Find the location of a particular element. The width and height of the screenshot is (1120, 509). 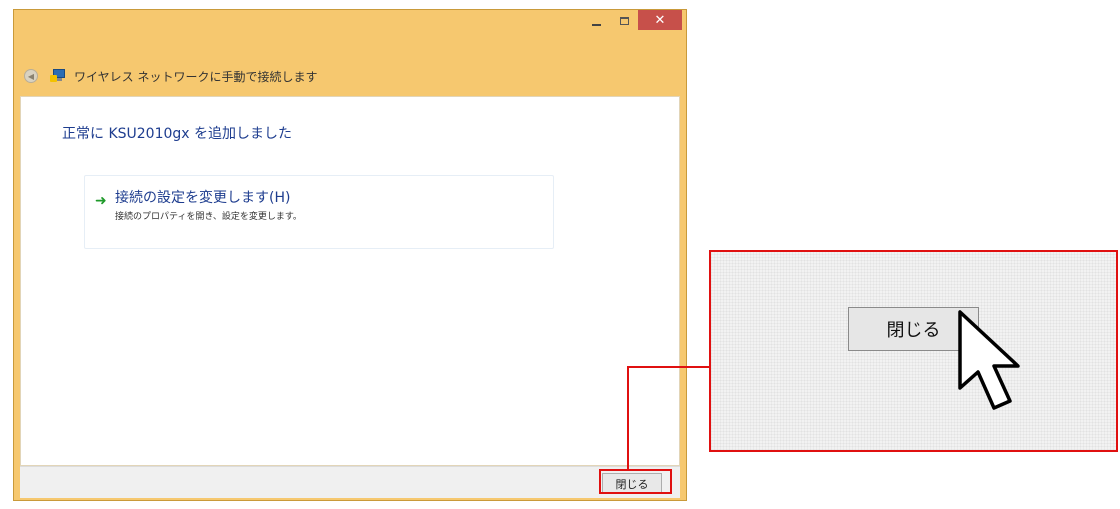

option-title: 接続の設定を変更します(H) is located at coordinates (203, 198).